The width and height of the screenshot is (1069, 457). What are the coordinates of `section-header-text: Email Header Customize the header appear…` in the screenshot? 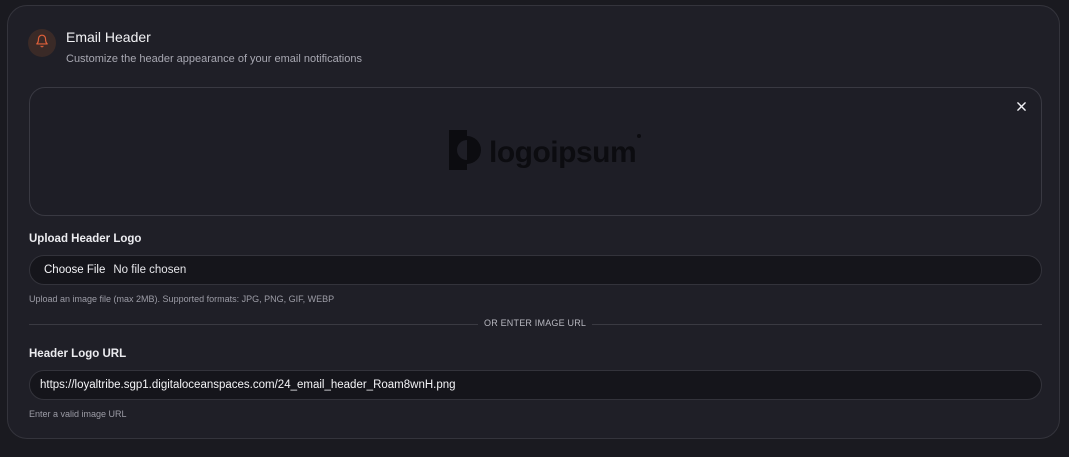 It's located at (214, 46).